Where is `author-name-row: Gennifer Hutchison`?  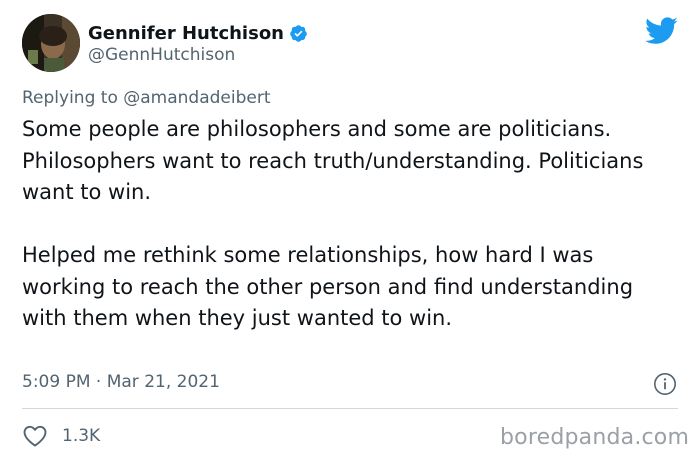 author-name-row: Gennifer Hutchison is located at coordinates (198, 33).